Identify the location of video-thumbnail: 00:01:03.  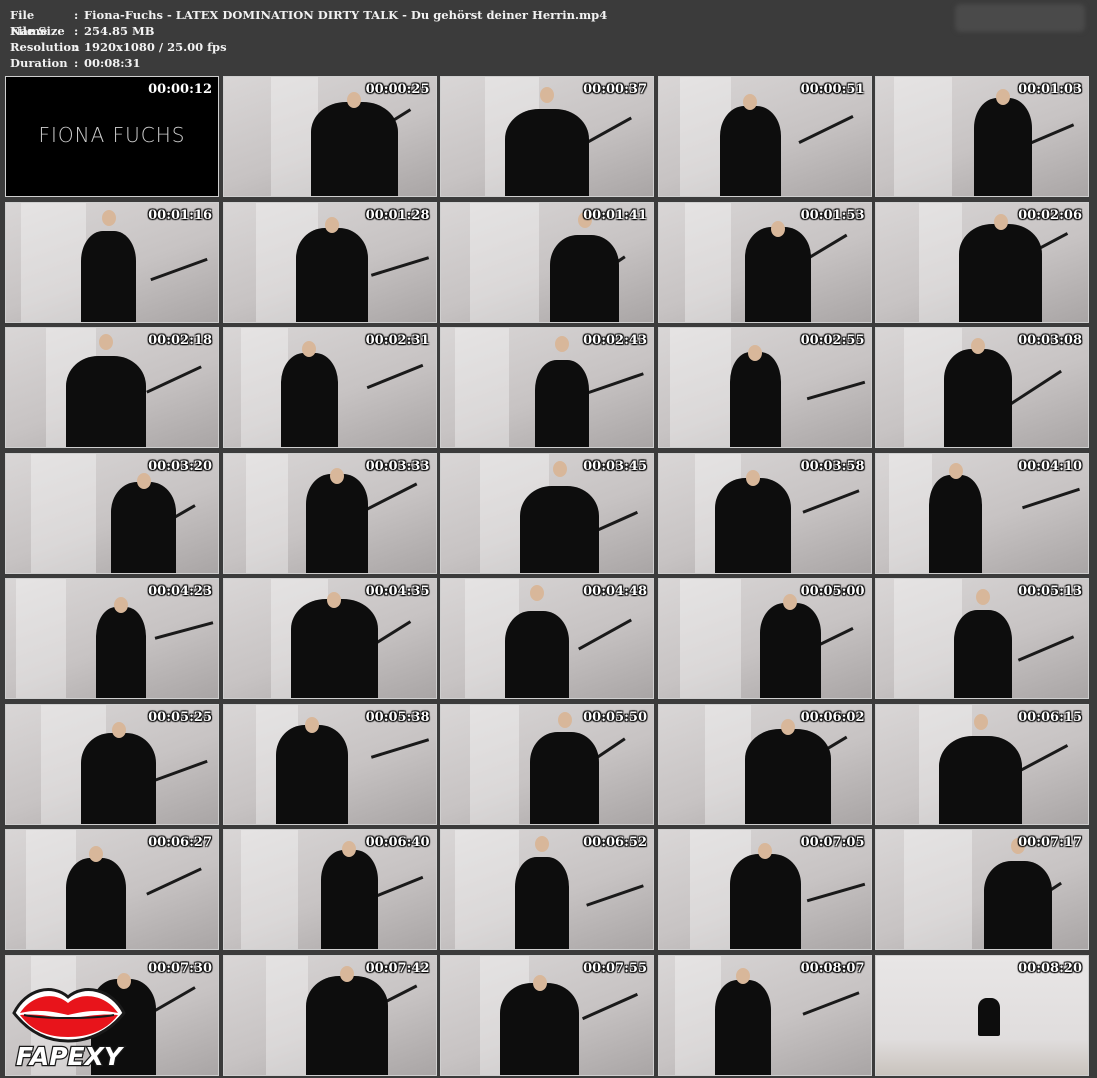
(982, 136).